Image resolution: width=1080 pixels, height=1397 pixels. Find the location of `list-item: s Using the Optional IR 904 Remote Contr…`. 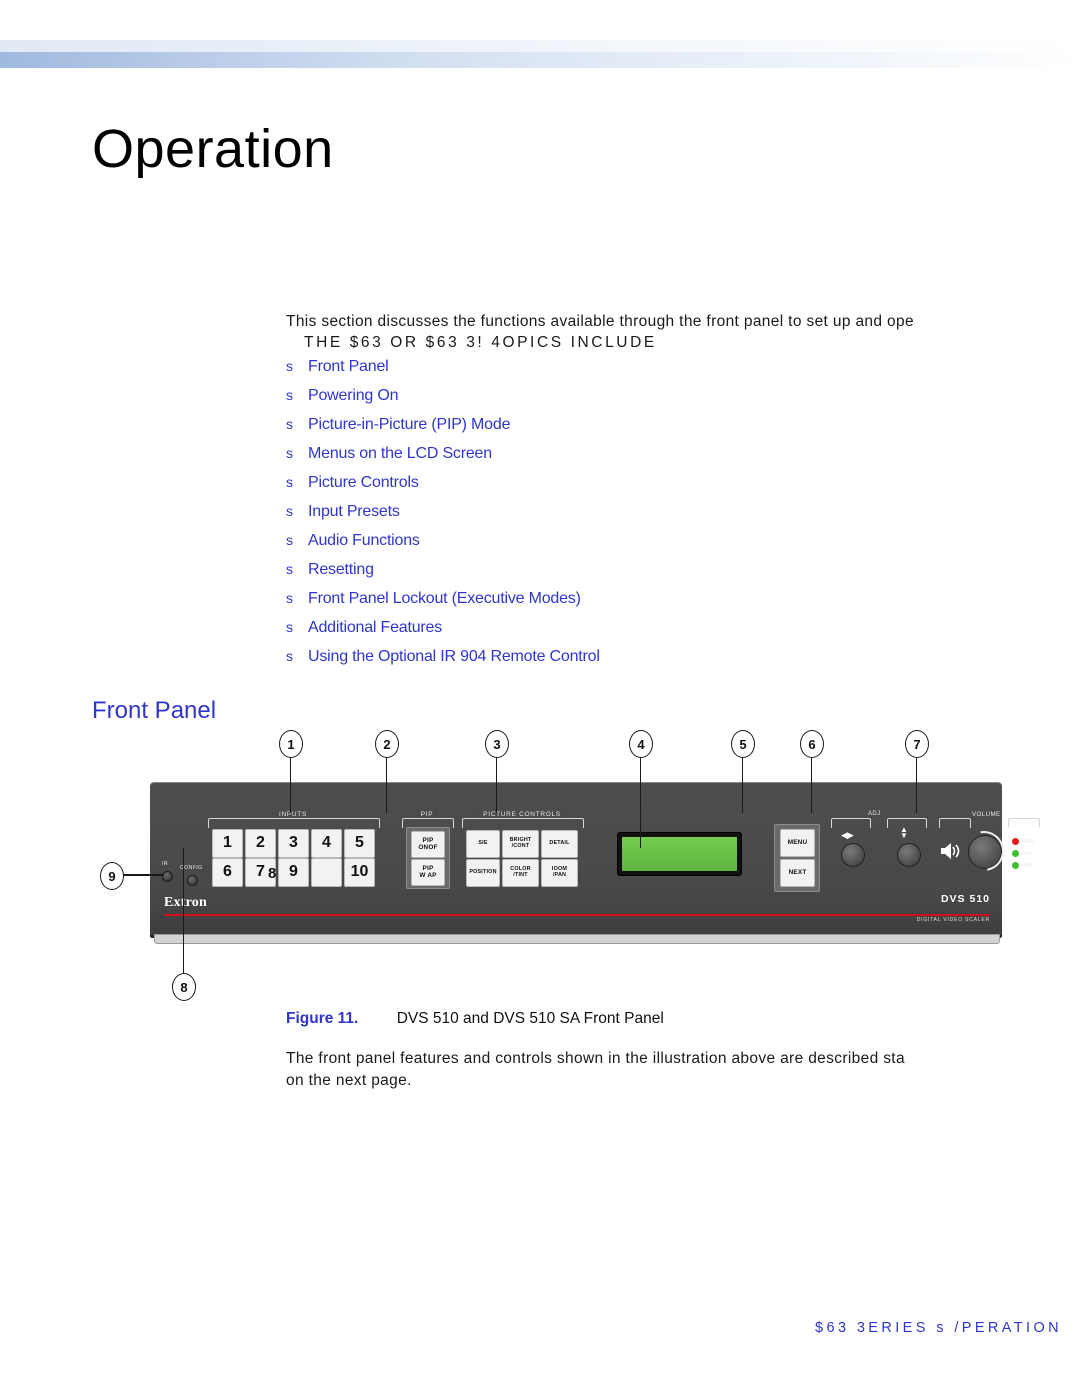

list-item: s Using the Optional IR 904 Remote Contr… is located at coordinates (443, 662).